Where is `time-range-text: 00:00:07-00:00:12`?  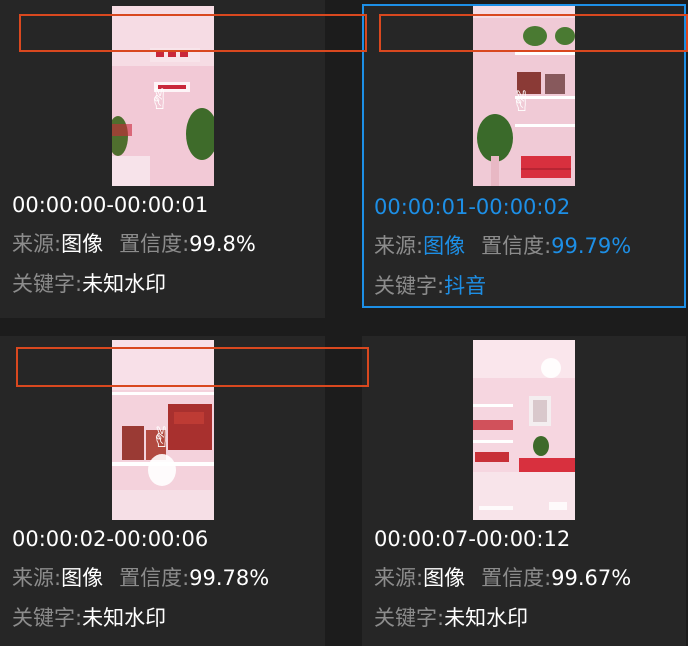 time-range-text: 00:00:07-00:00:12 is located at coordinates (472, 539).